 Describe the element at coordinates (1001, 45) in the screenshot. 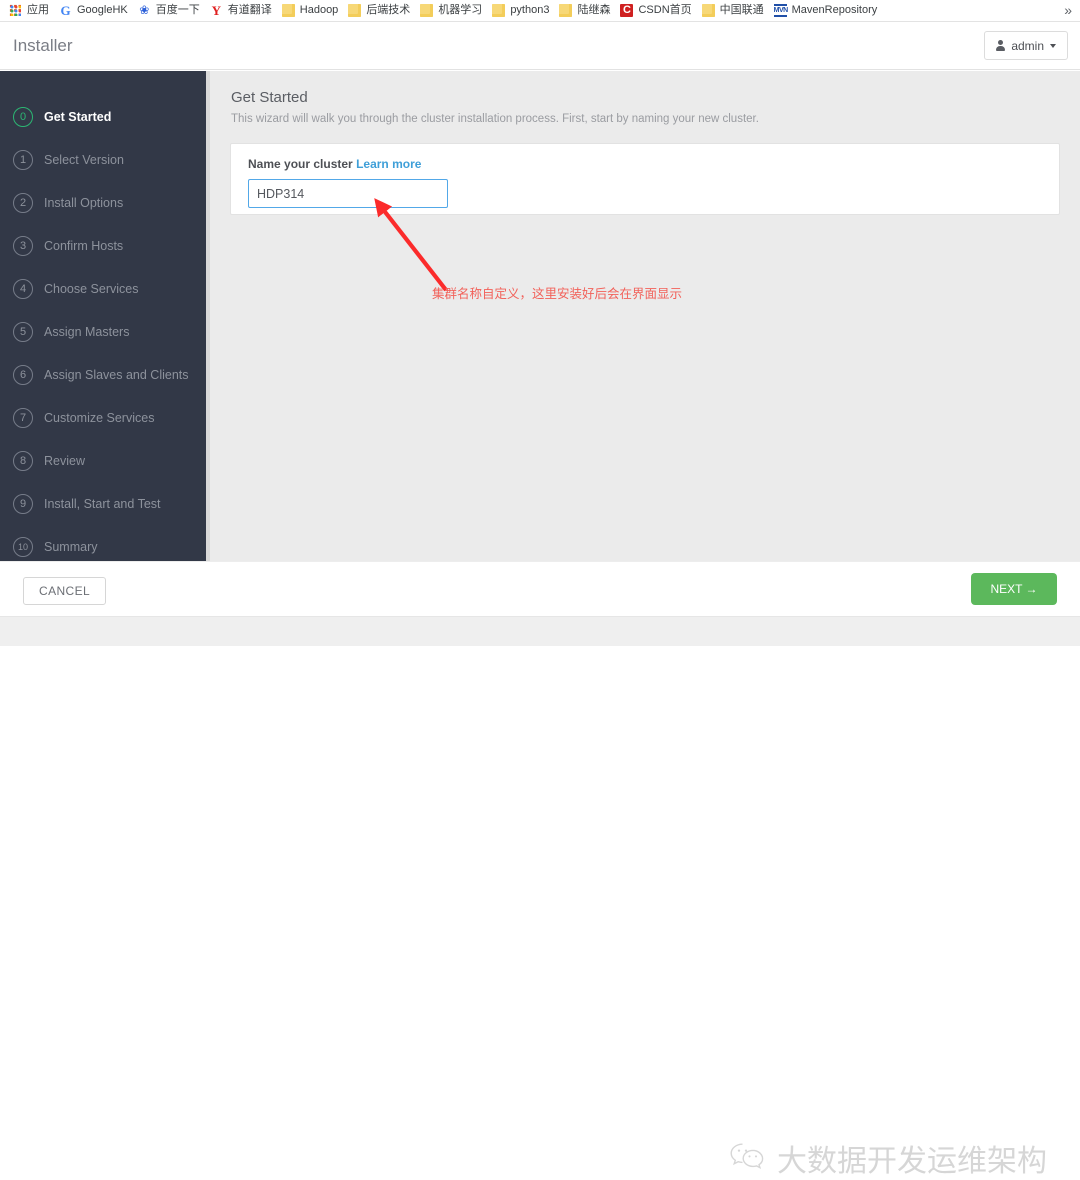

I see `user-avatar-icon` at that location.